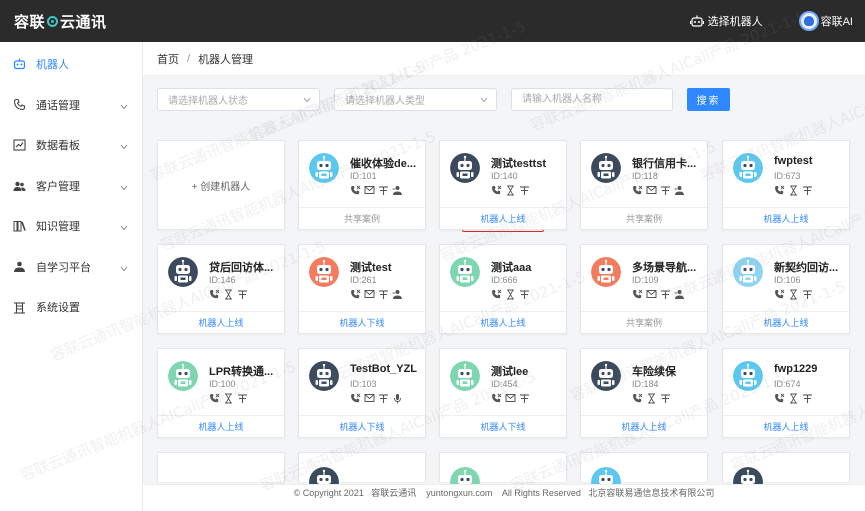 The height and width of the screenshot is (511, 865). Describe the element at coordinates (592, 99) in the screenshot. I see `robot-name-input` at that location.